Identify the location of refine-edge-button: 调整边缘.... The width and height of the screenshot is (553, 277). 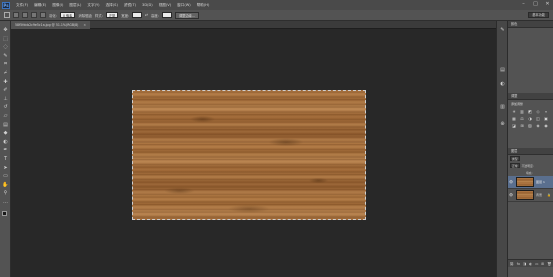
(186, 15).